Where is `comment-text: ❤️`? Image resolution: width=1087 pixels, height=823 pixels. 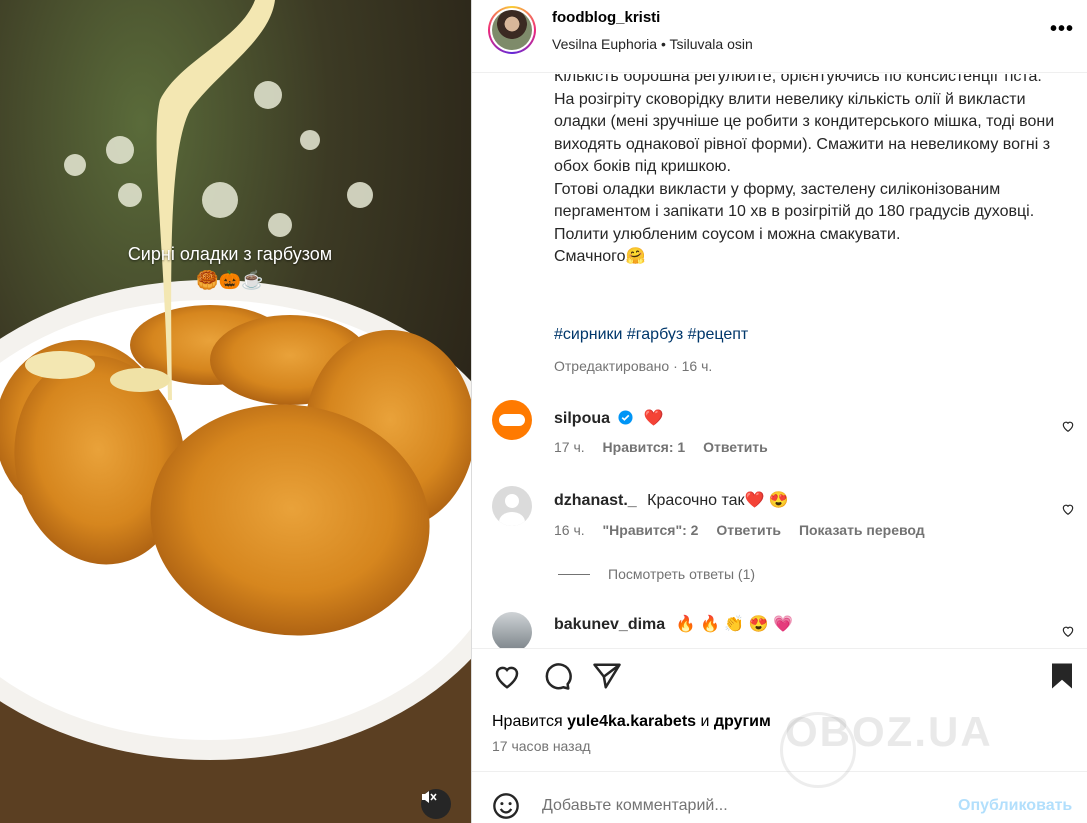
comment-text: ❤️ is located at coordinates (653, 418).